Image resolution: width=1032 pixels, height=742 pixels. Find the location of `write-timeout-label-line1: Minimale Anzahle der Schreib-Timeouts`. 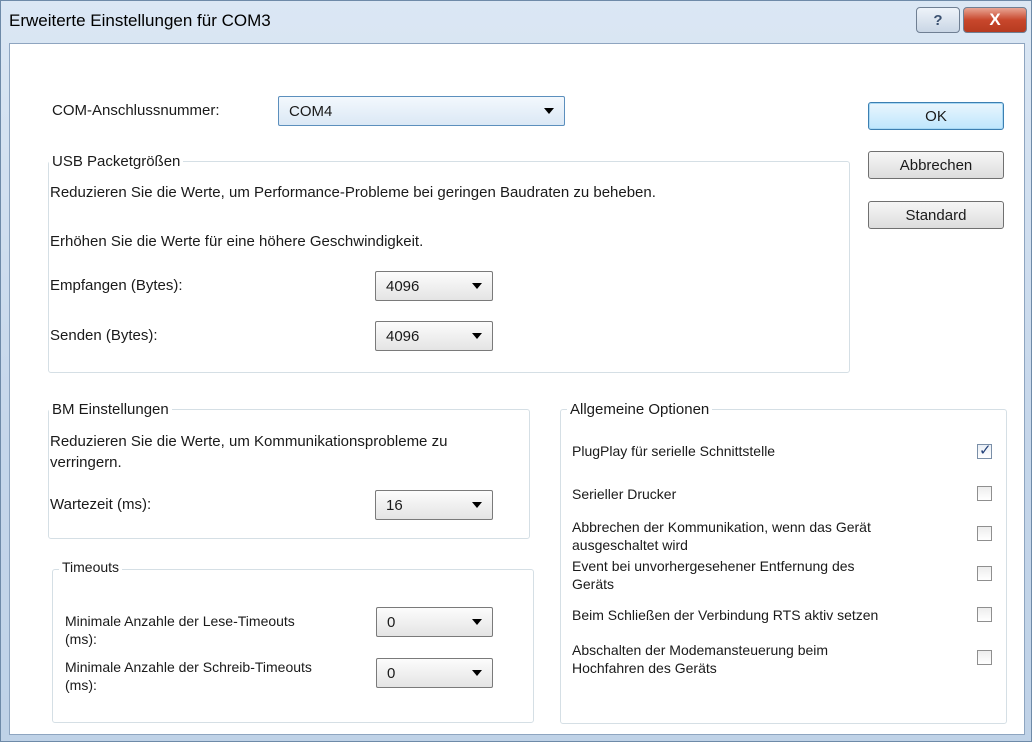

write-timeout-label-line1: Minimale Anzahle der Schreib-Timeouts is located at coordinates (188, 667).